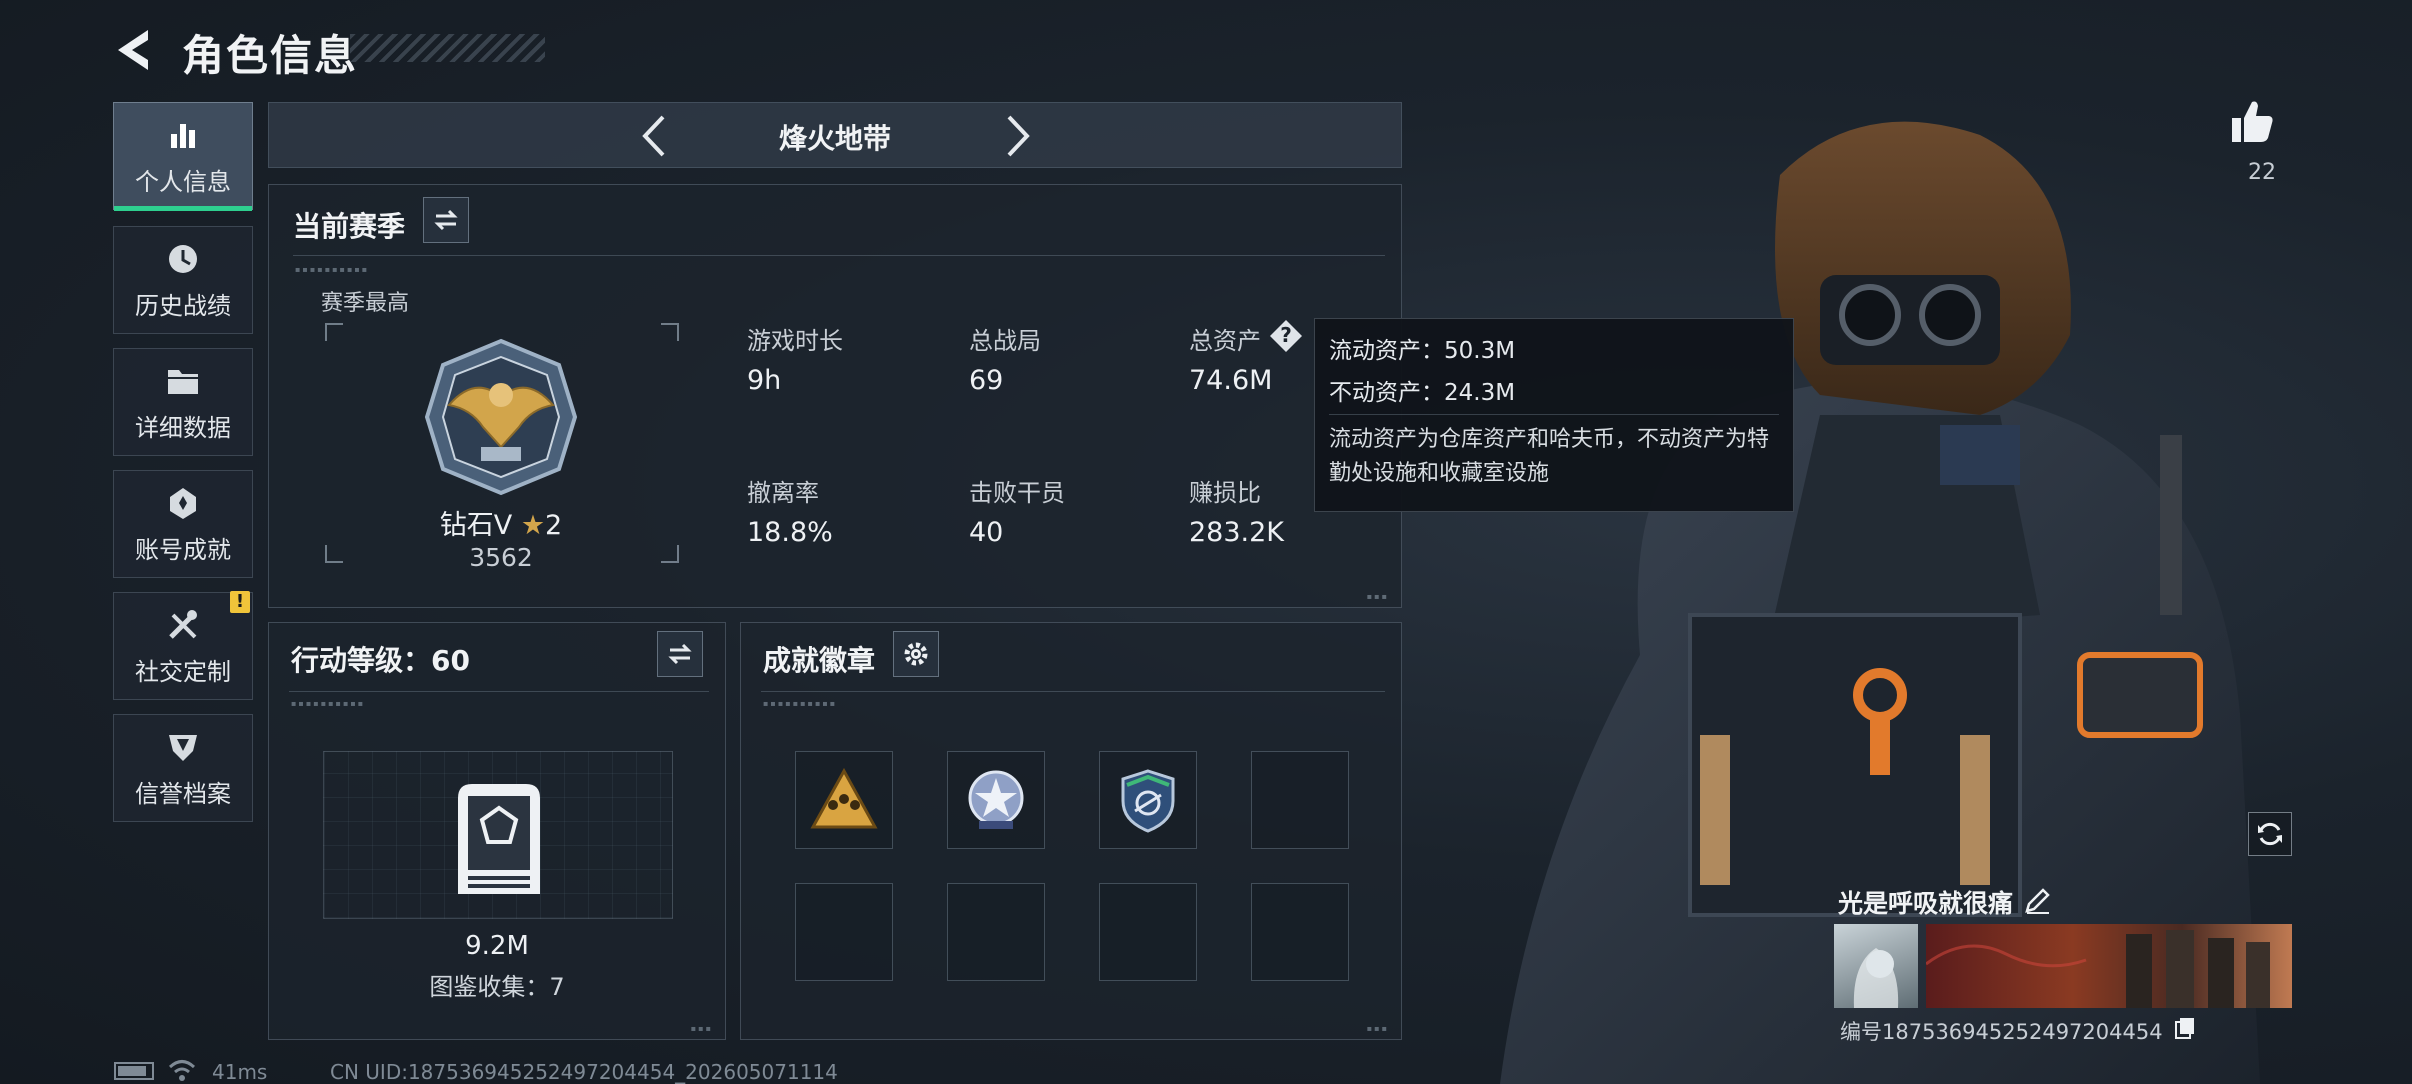 The height and width of the screenshot is (1084, 2412). What do you see at coordinates (497, 946) in the screenshot?
I see `collection-value: 9.2M` at bounding box center [497, 946].